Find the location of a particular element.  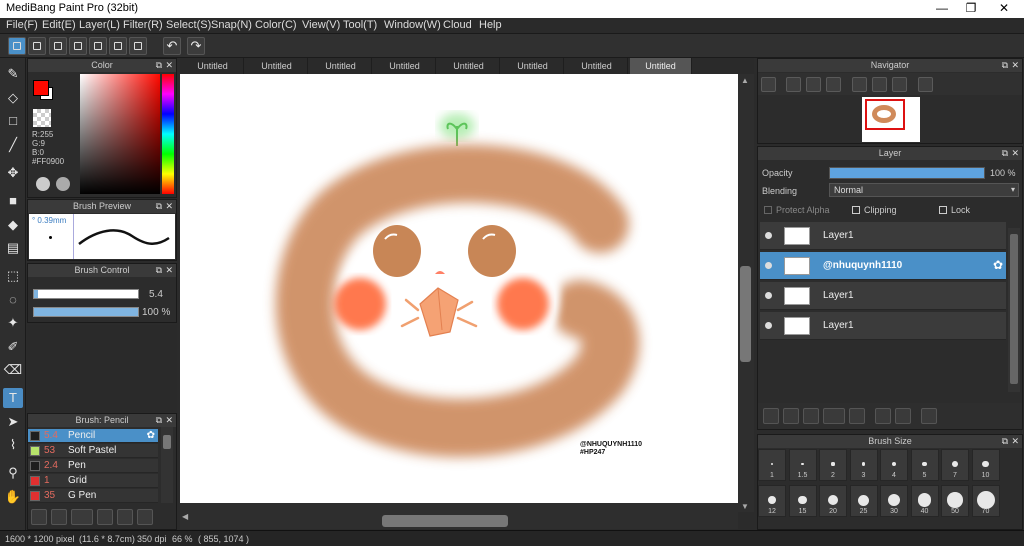

protect-alpha-checkbox is located at coordinates (768, 210).